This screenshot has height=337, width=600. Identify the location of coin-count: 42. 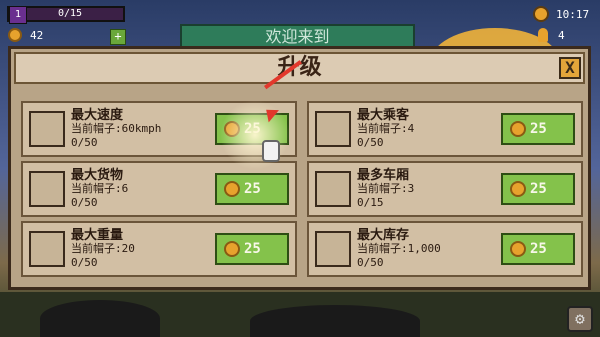
(37, 35).